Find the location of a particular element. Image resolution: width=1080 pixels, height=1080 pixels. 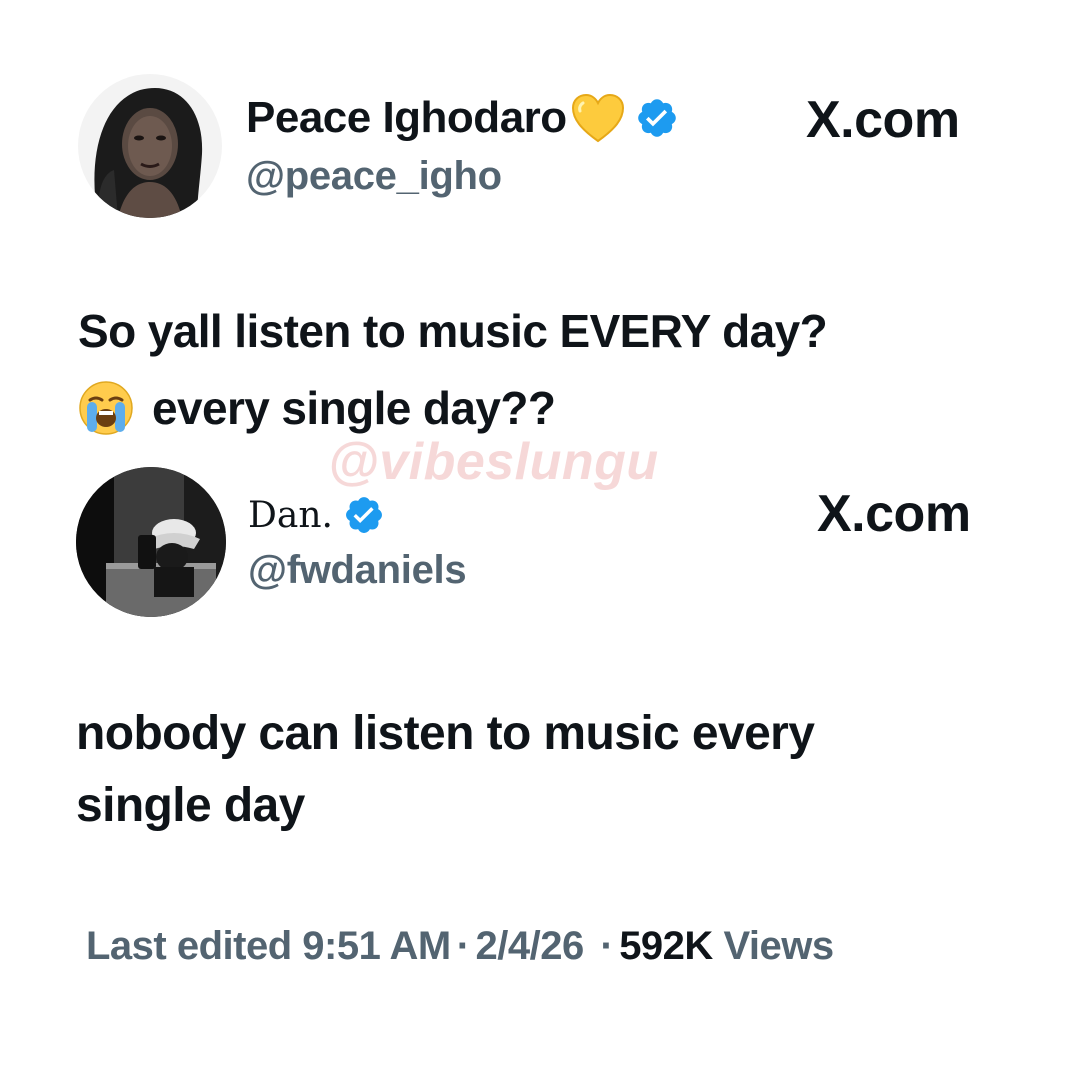

tweet-date: 2/4/26 is located at coordinates (530, 946).